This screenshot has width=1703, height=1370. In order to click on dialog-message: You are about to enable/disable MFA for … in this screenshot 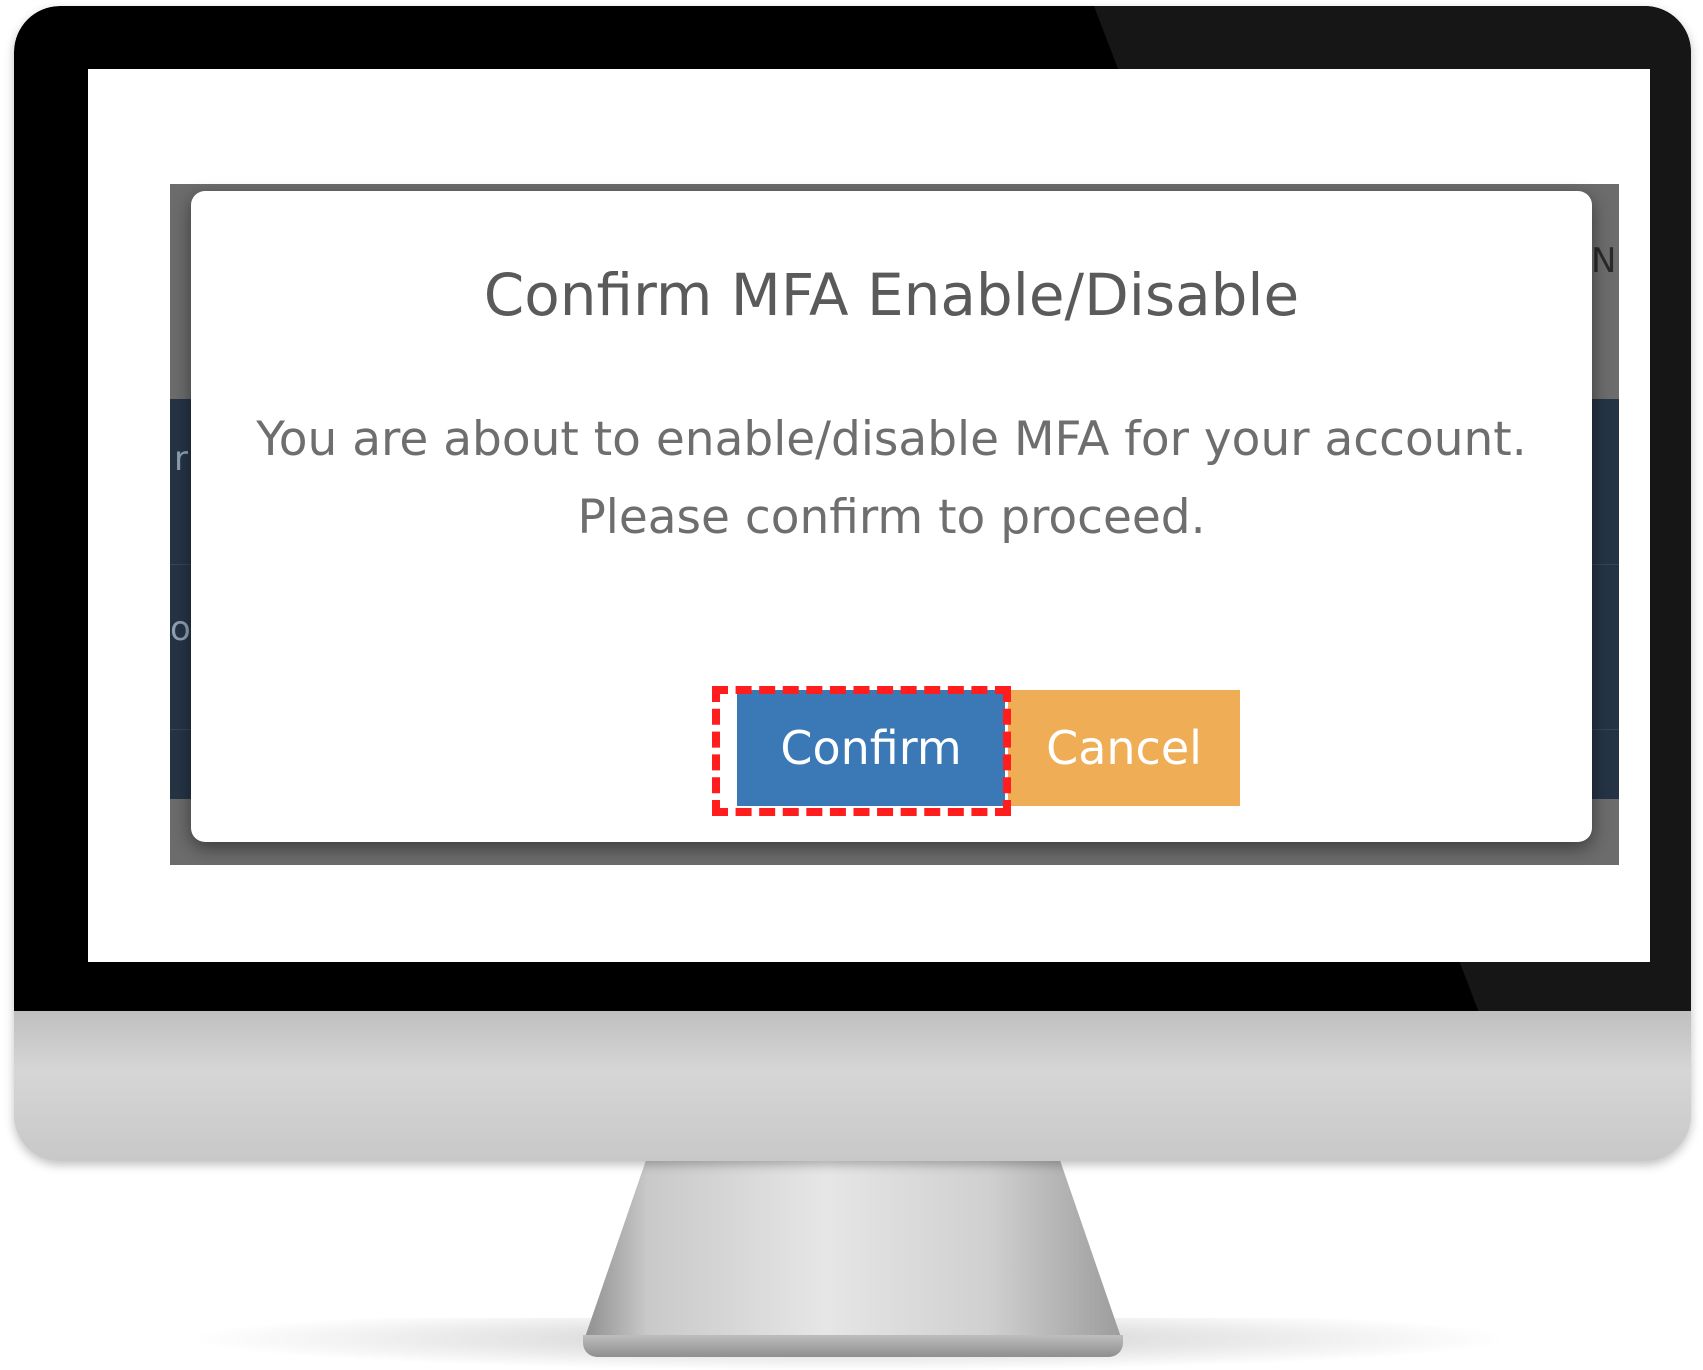, I will do `click(891, 479)`.